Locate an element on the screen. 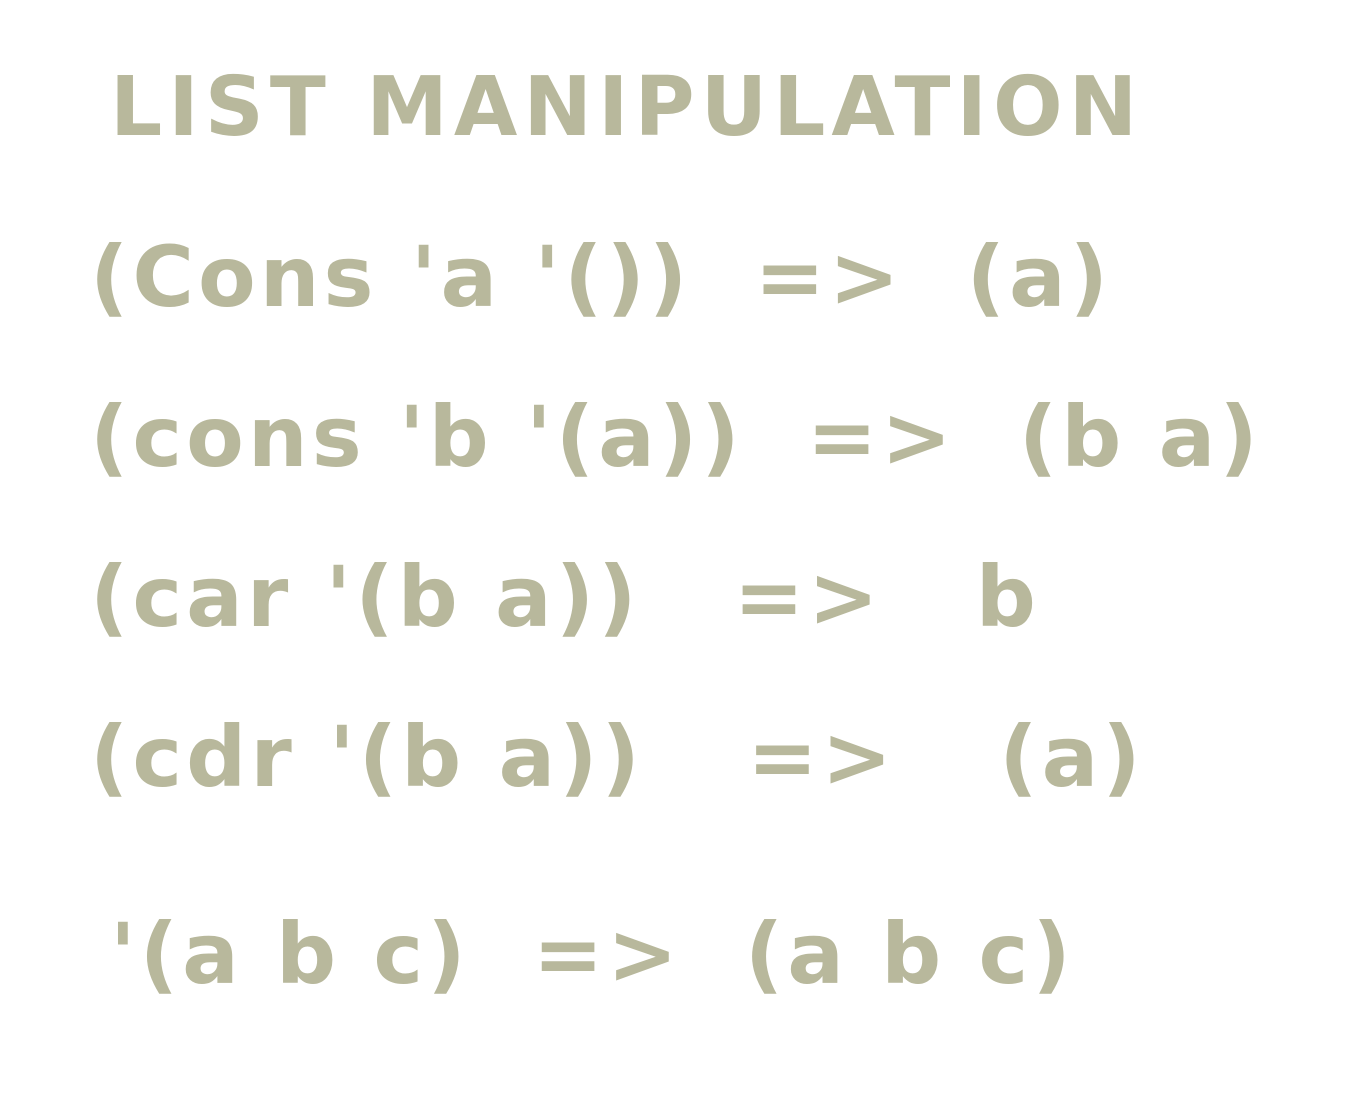 The height and width of the screenshot is (1119, 1350). expression: '(a b c) is located at coordinates (290, 954).